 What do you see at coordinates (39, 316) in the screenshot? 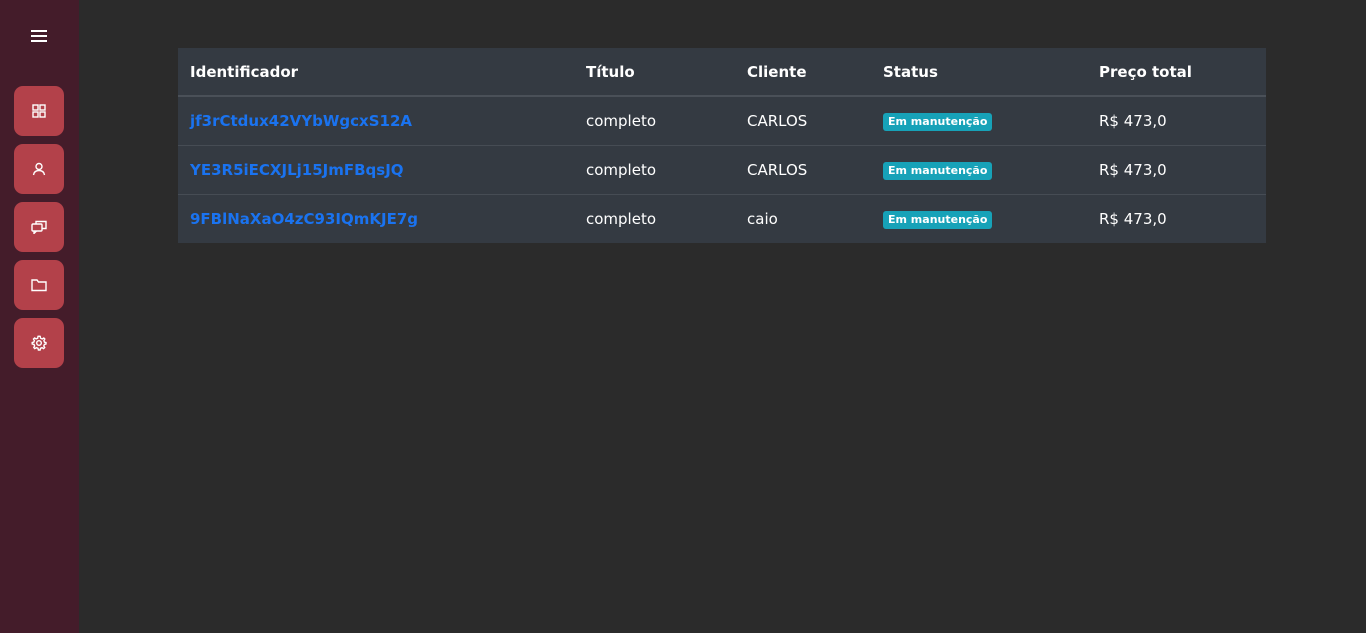
I see `sidebar` at bounding box center [39, 316].